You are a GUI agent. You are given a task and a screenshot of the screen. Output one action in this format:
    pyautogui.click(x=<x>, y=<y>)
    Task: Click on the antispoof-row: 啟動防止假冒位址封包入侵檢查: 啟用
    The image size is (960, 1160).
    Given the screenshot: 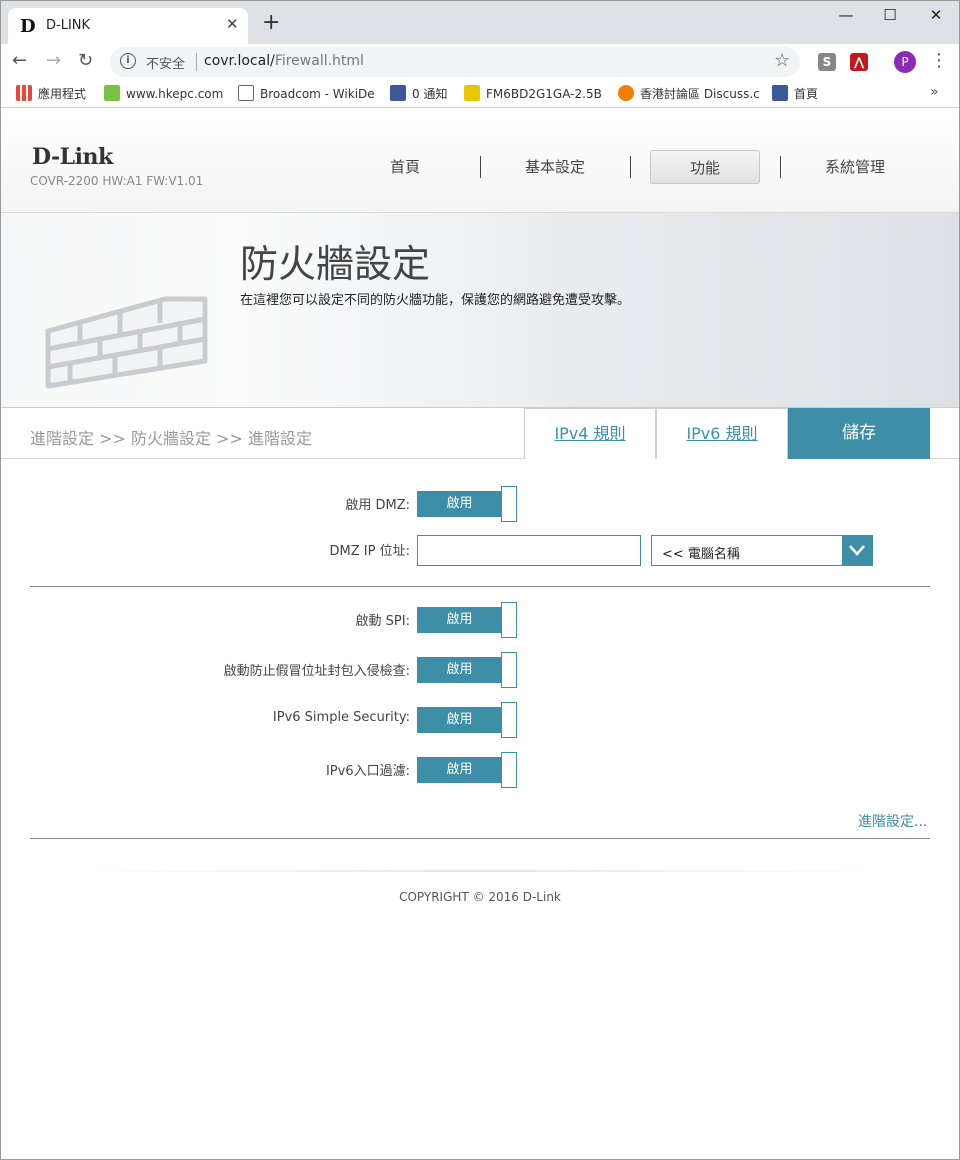 What is the action you would take?
    pyautogui.click(x=480, y=670)
    